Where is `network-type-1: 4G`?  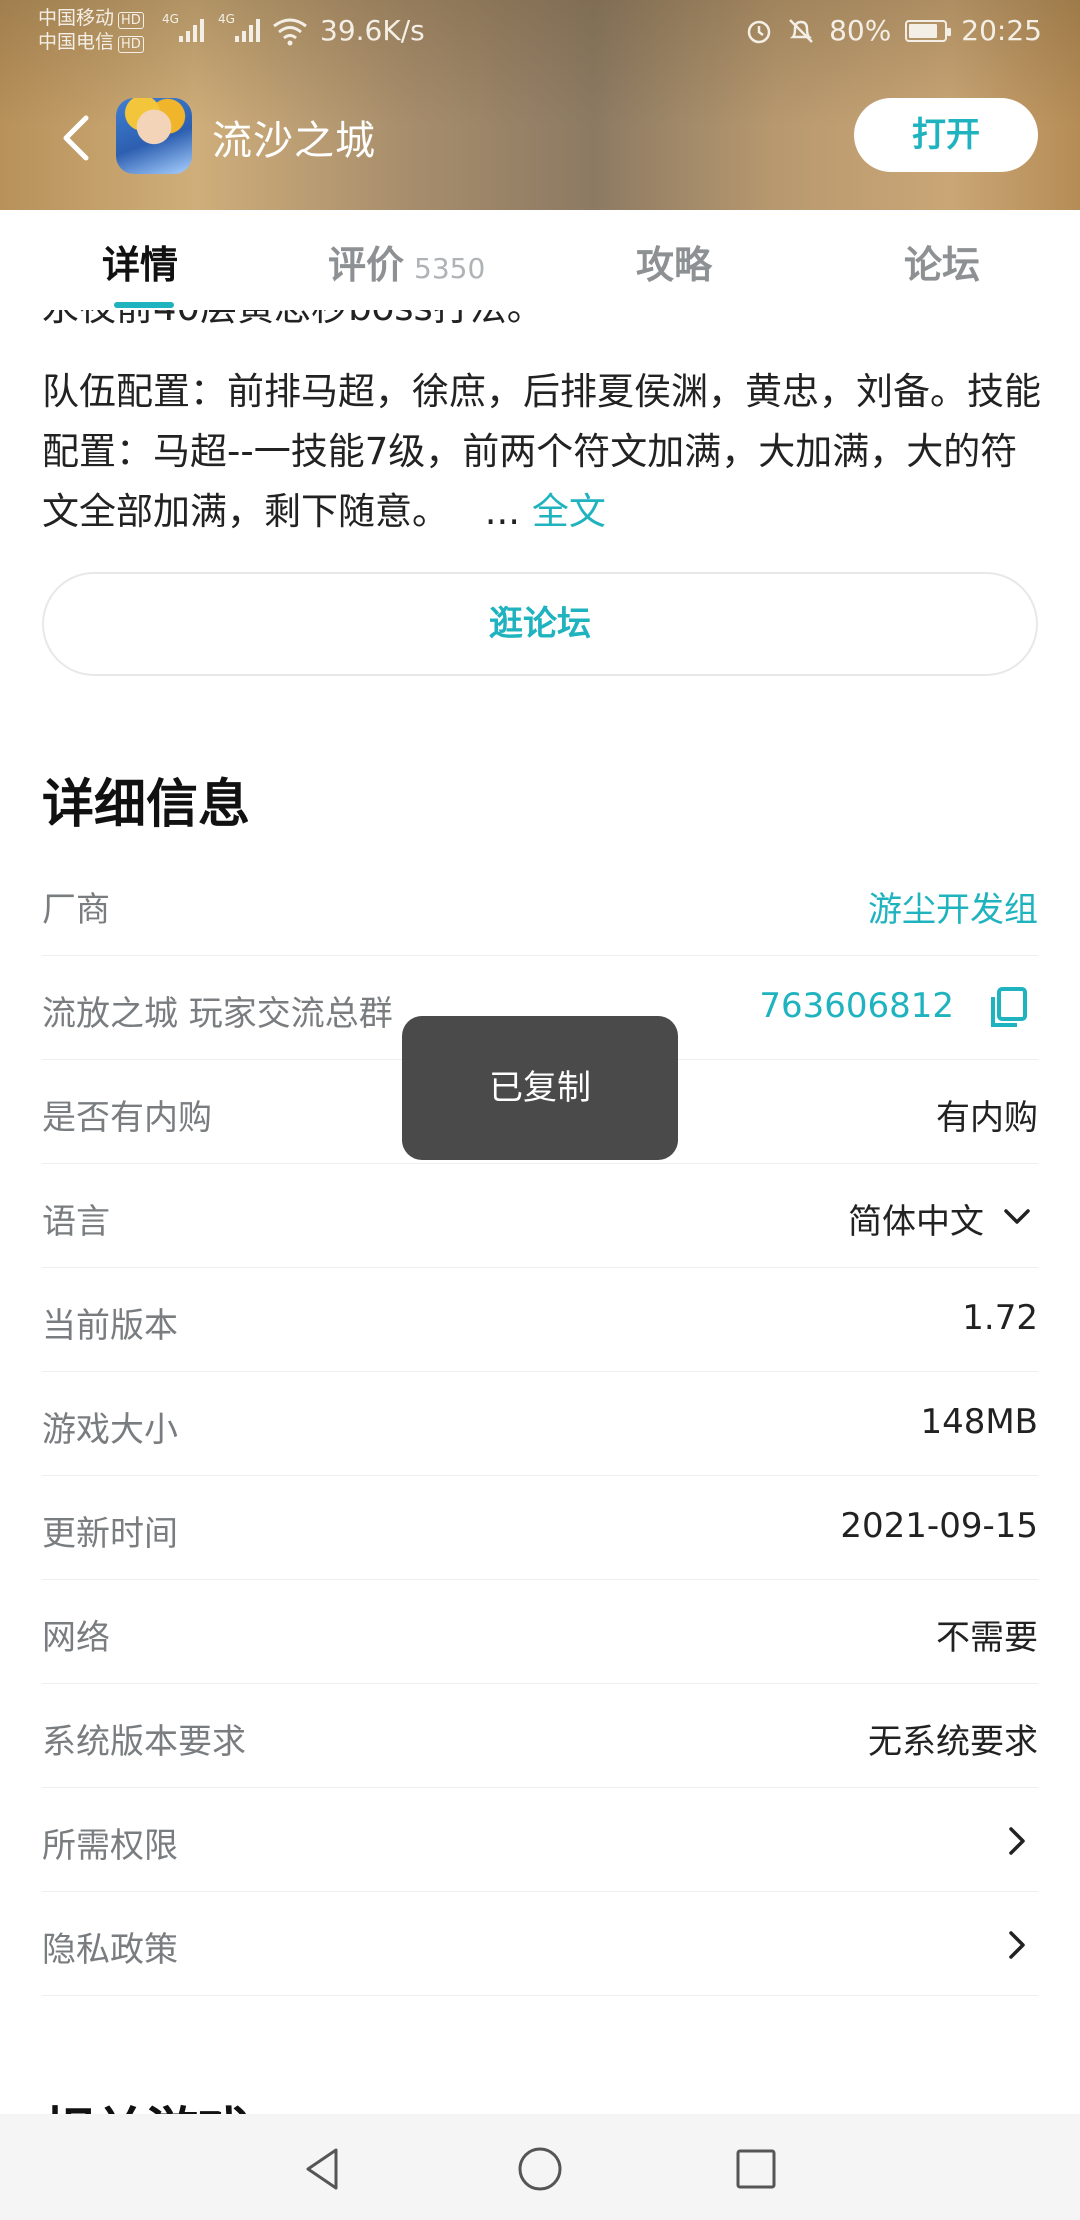
network-type-1: 4G is located at coordinates (170, 19).